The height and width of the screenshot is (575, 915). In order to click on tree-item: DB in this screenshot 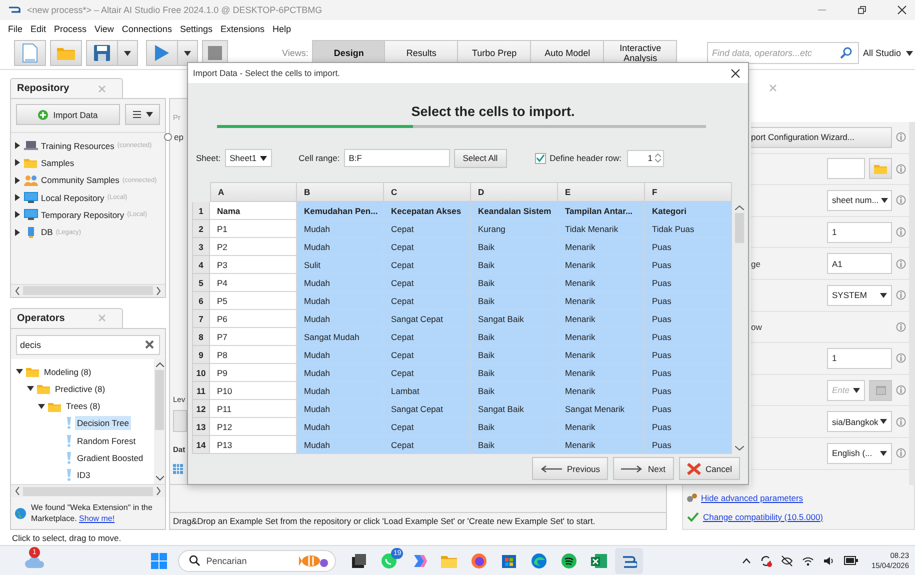, I will do `click(47, 232)`.